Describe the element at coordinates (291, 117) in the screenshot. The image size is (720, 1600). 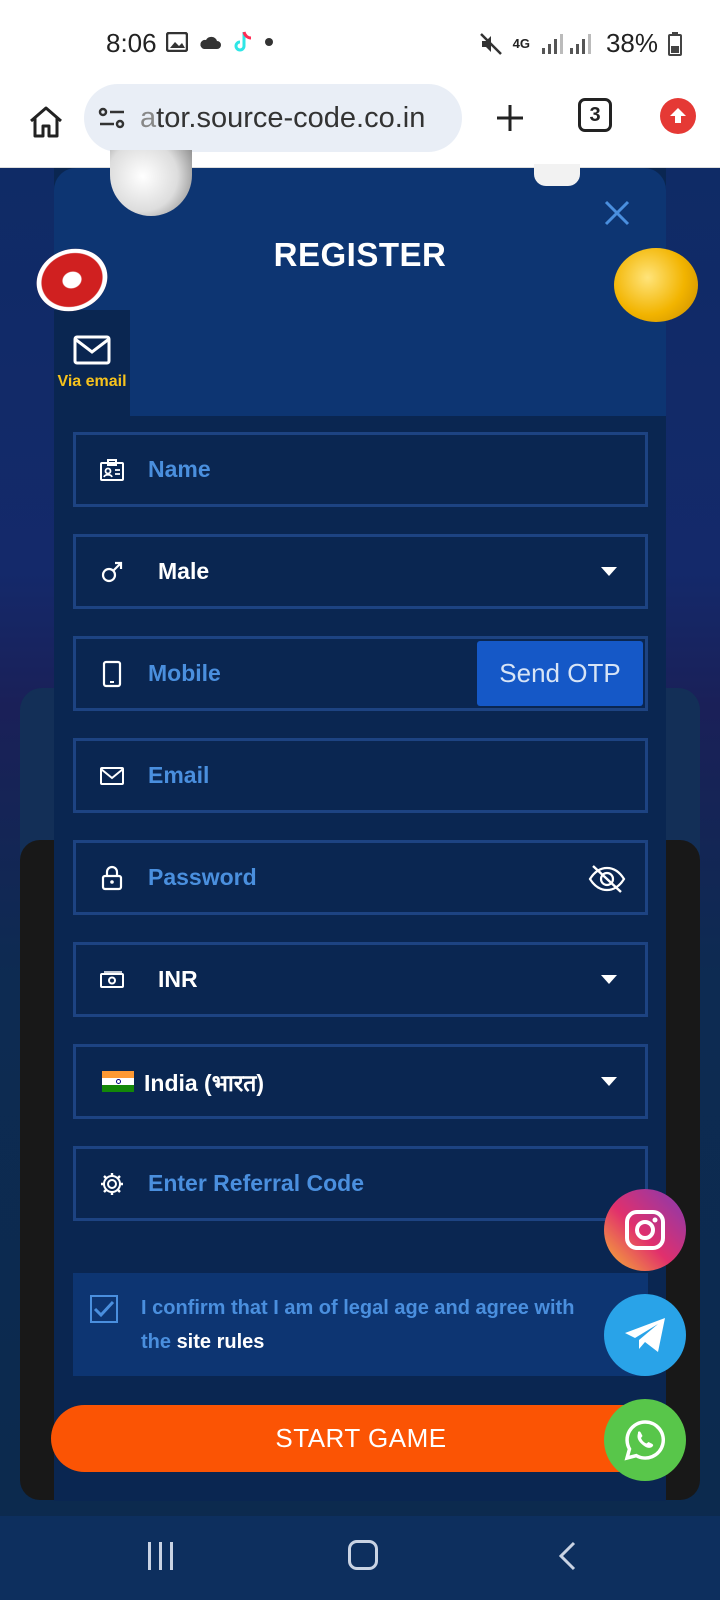
I see `url-domain: tor.source-code.co.in` at that location.